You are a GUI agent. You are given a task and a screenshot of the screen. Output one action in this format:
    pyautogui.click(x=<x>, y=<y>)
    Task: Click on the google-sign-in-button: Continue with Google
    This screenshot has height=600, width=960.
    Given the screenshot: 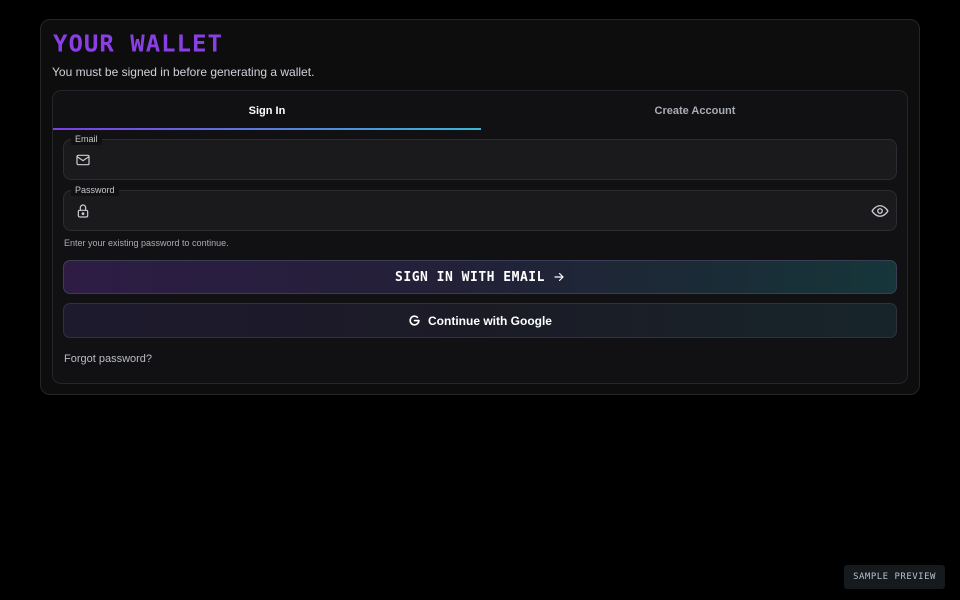 What is the action you would take?
    pyautogui.click(x=480, y=320)
    